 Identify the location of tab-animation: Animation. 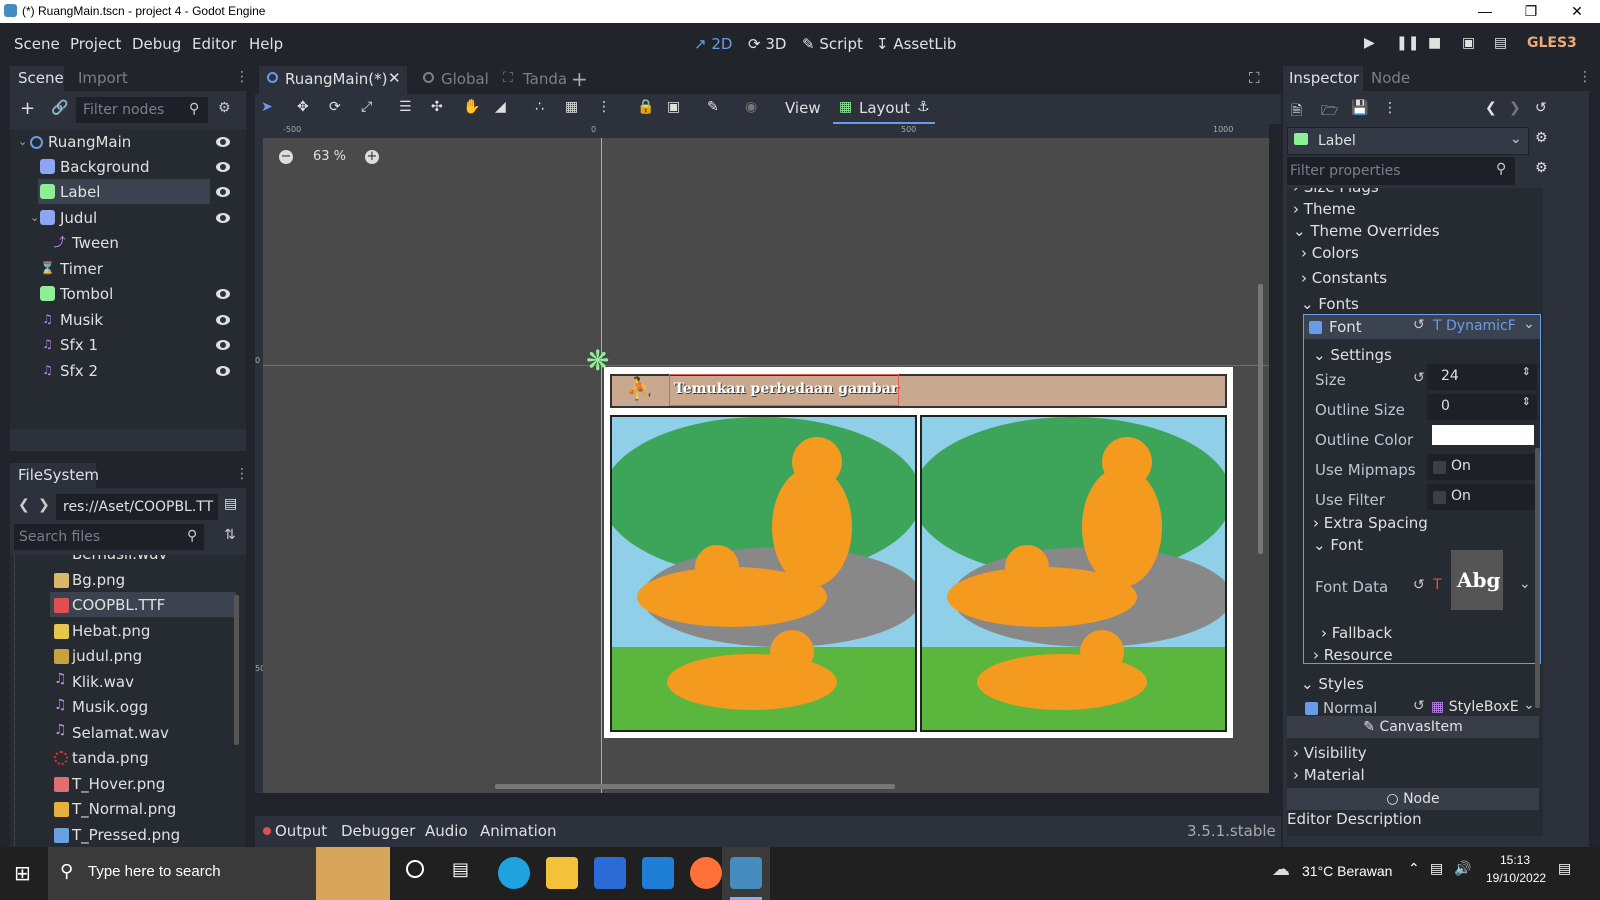
(518, 831).